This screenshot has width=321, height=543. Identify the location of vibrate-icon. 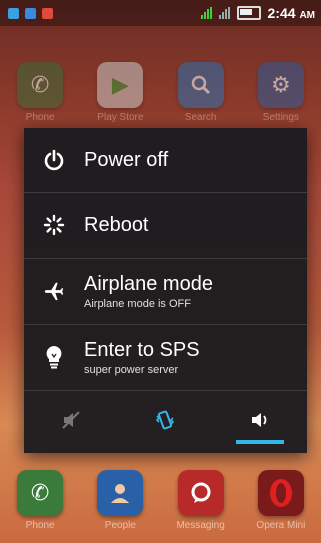
(165, 422).